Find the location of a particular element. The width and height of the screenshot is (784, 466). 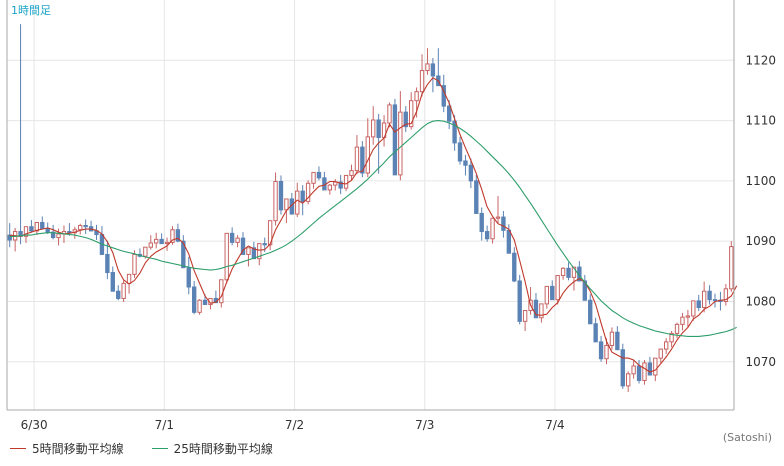

period-label: 1時間足 is located at coordinates (31, 10).